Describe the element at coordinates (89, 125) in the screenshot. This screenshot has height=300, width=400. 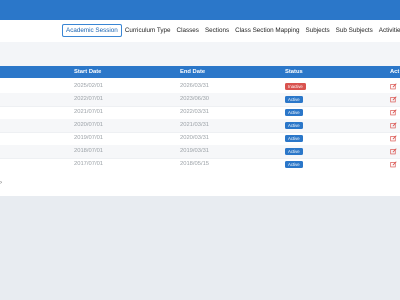
I see `start-date-cell: 2020/07/01` at that location.